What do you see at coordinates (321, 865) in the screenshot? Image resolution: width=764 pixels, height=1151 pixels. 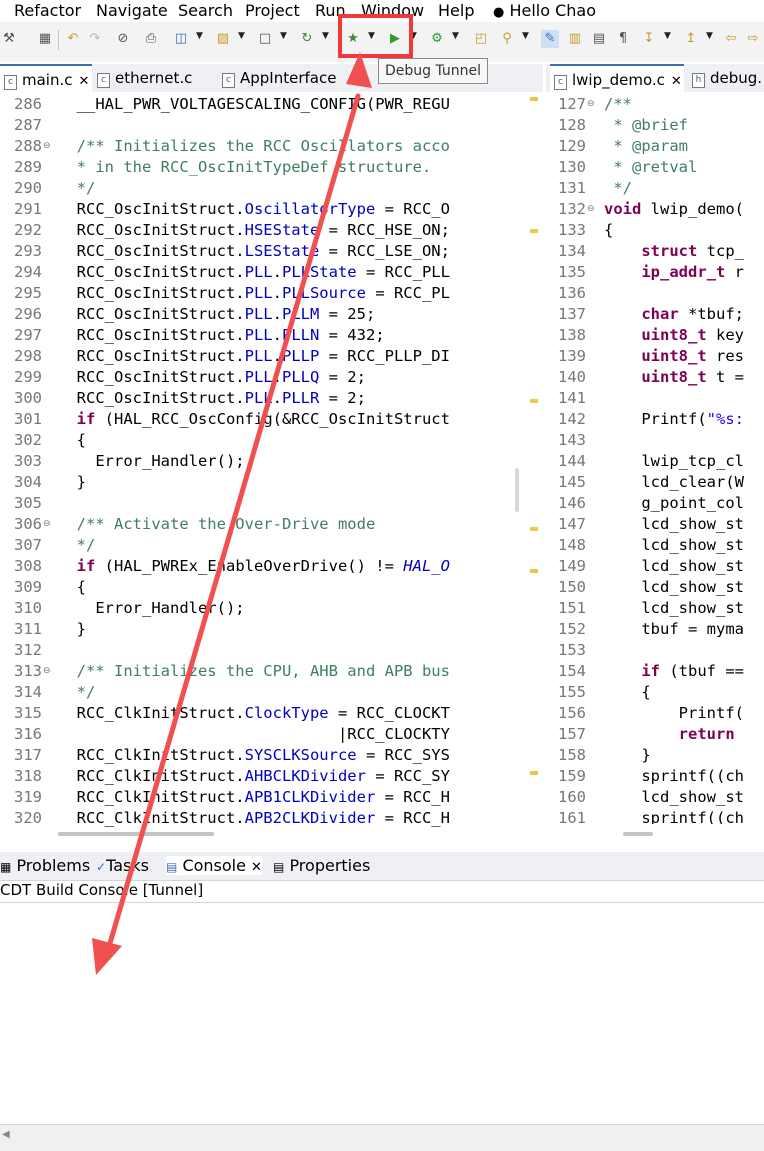 I see `tab-properties: ▤ Properties` at bounding box center [321, 865].